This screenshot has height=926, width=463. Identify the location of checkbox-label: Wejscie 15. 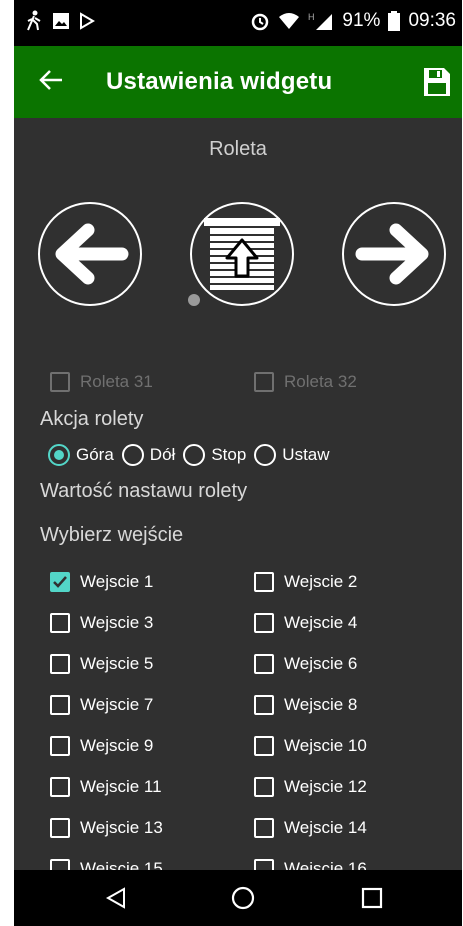
(121, 864).